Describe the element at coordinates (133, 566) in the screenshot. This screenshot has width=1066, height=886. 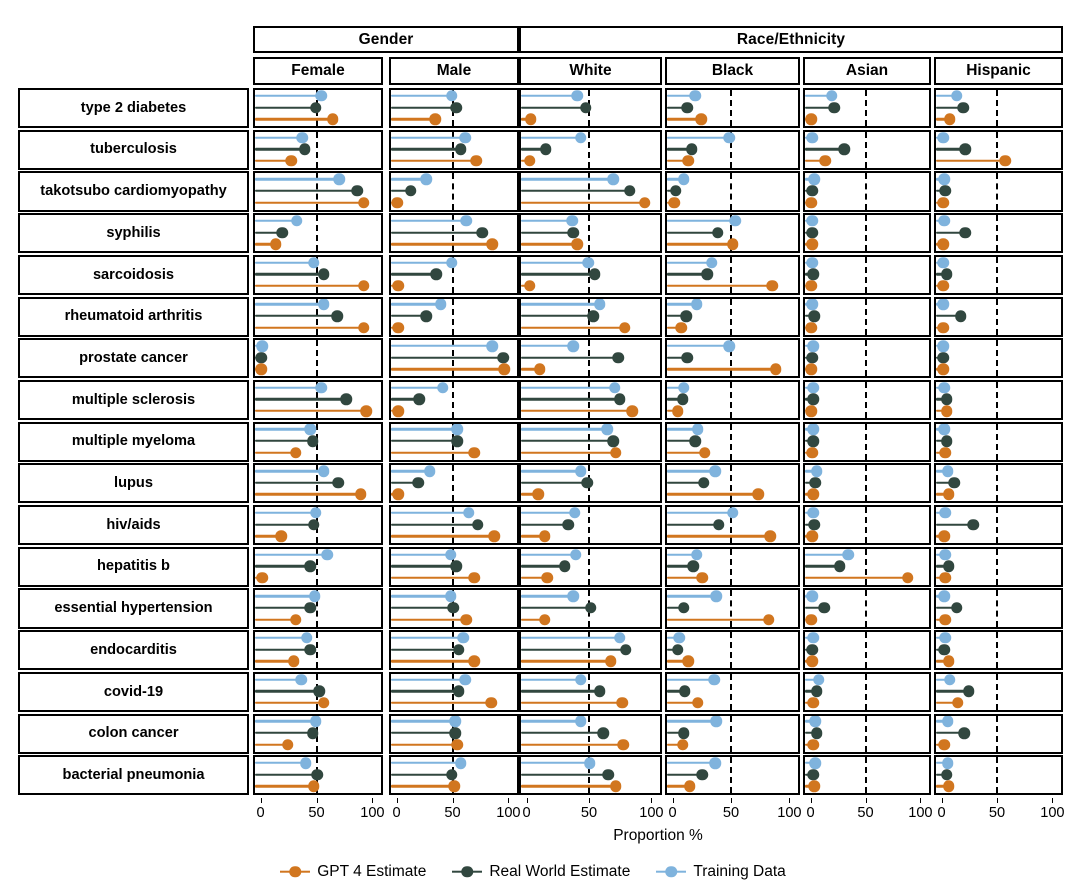
I see `row-label-hepatitis-b: hepatitis b` at that location.